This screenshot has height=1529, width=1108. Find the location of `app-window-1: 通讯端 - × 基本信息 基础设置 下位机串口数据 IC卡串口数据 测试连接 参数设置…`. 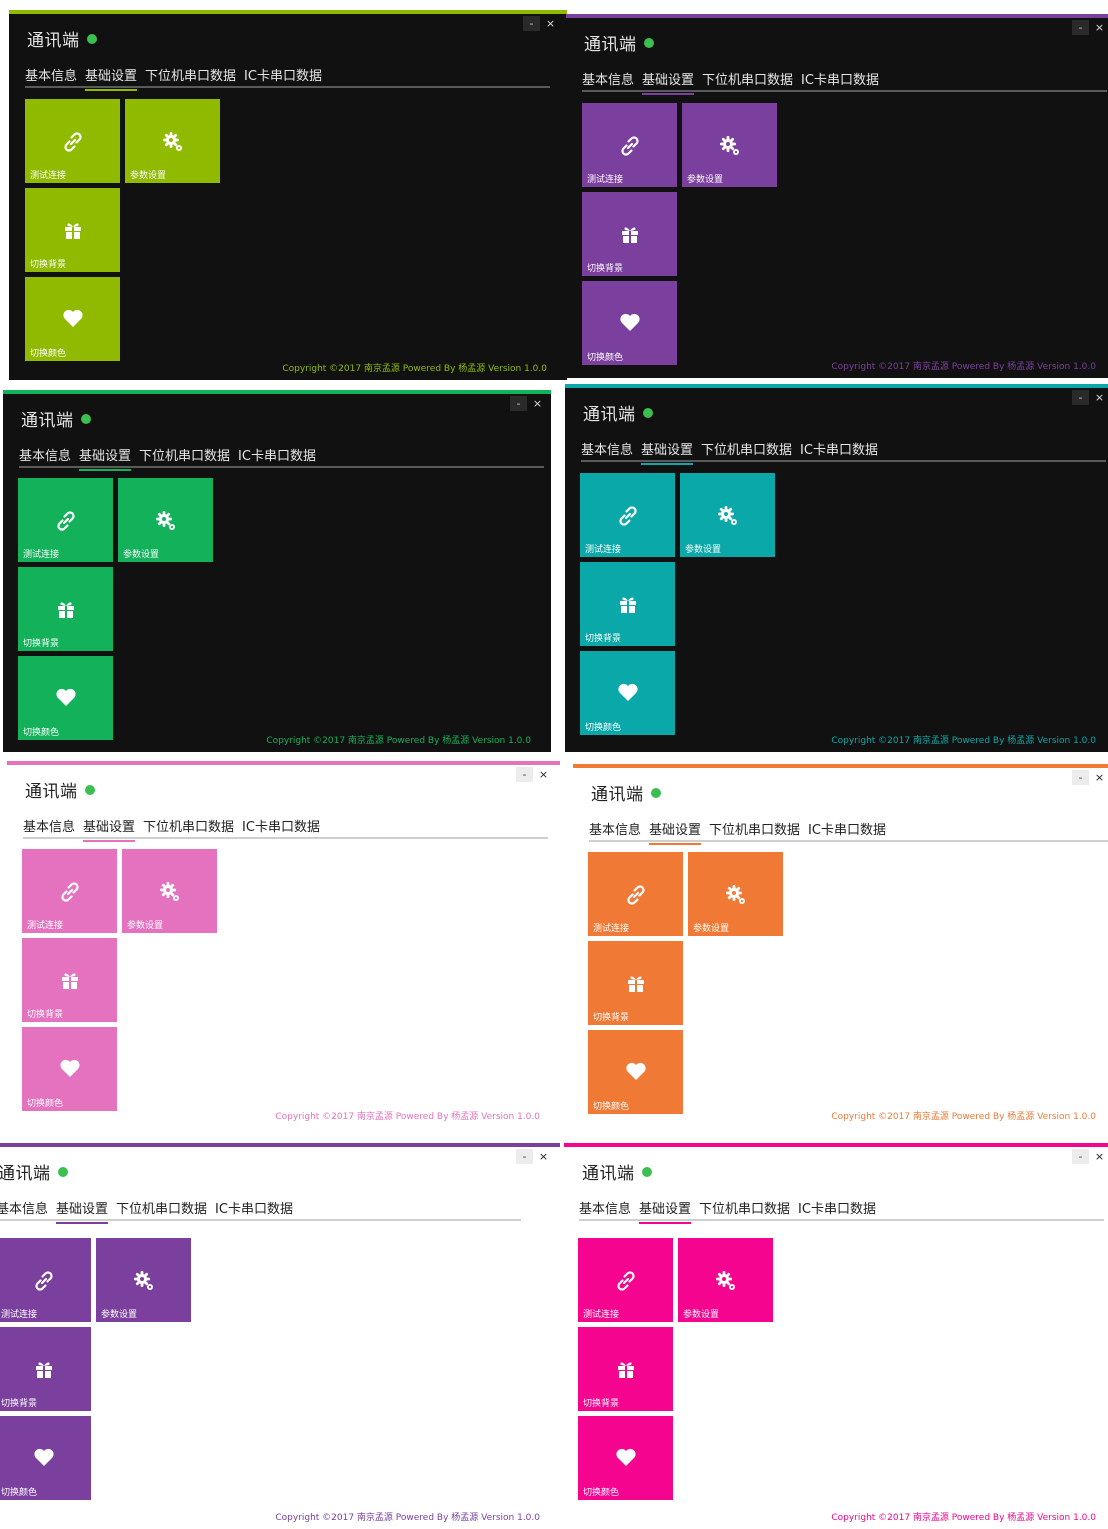

app-window-1: 通讯端 - × 基本信息 基础设置 下位机串口数据 IC卡串口数据 测试连接 参数设置… is located at coordinates (288, 195).